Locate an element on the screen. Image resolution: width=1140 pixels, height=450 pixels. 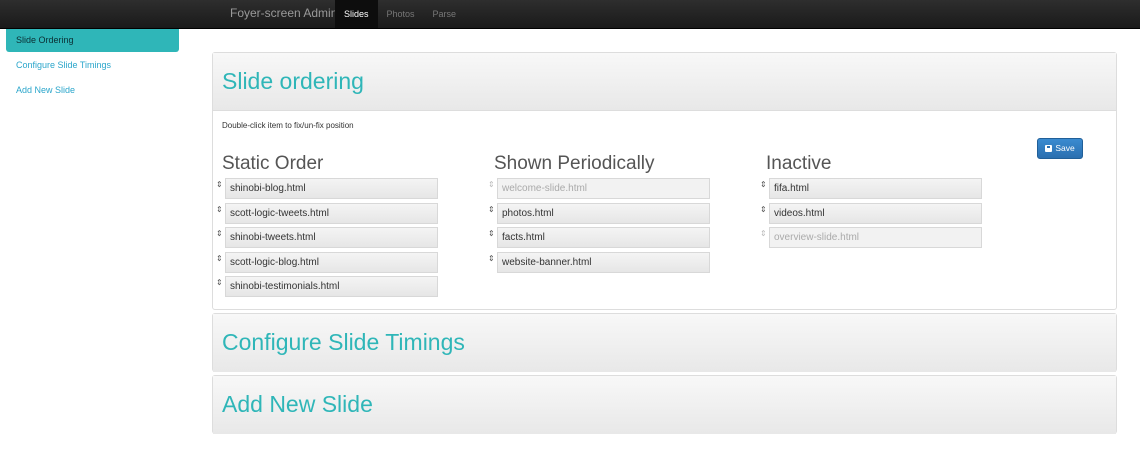
list-item: ⇕ scott-logic-tweets.html is located at coordinates (327, 214).